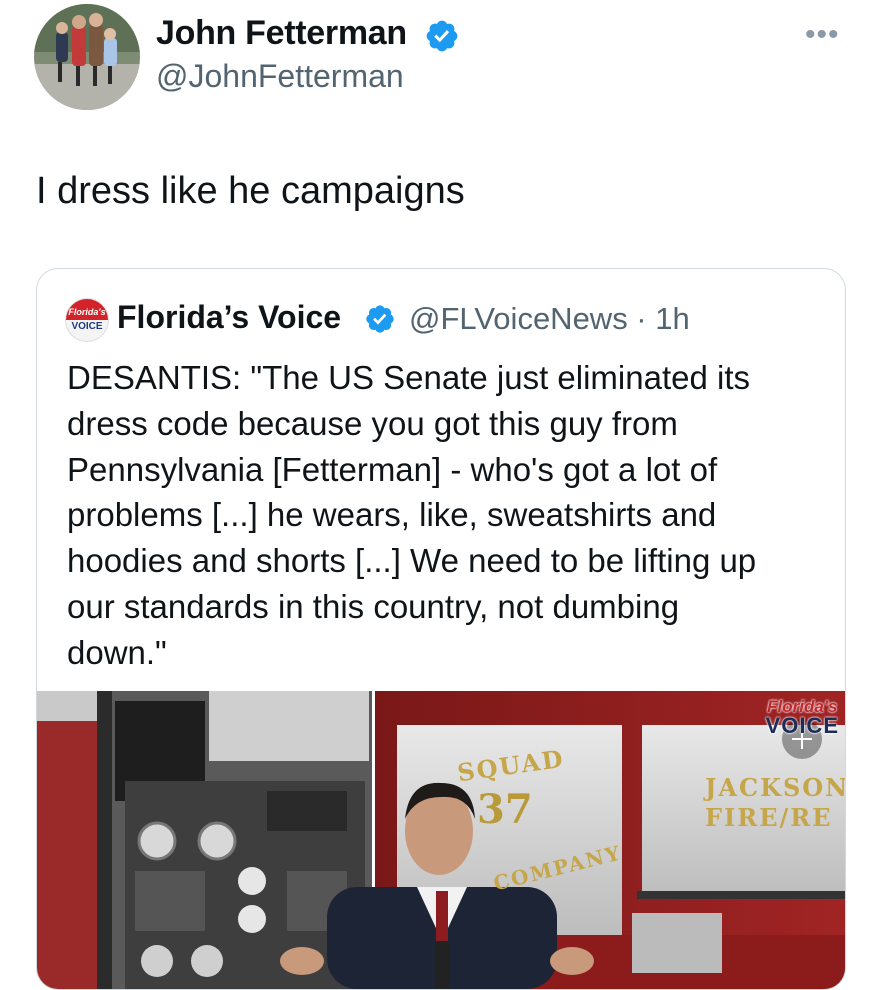 Image resolution: width=884 pixels, height=990 pixels. Describe the element at coordinates (87, 320) in the screenshot. I see `quoted-author-avatar: Florida's VOICE` at that location.